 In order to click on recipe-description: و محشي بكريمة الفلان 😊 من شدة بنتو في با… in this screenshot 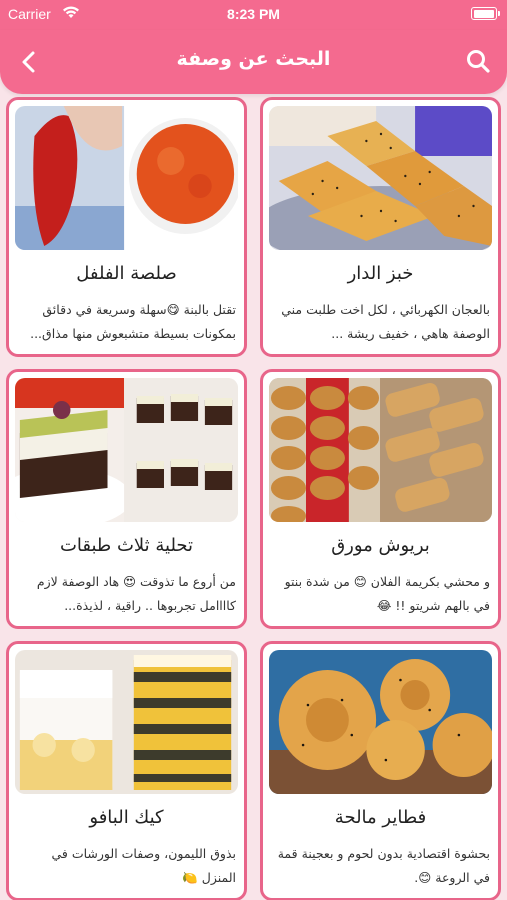, I will do `click(387, 593)`.